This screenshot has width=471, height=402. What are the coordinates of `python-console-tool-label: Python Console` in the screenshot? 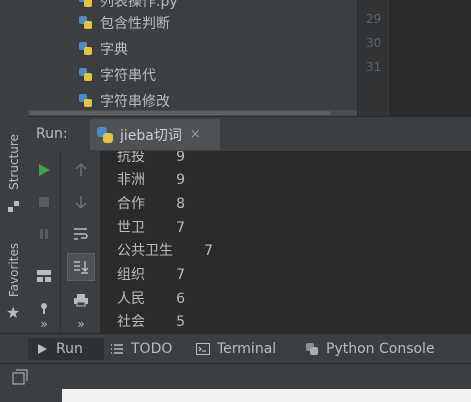 It's located at (380, 349).